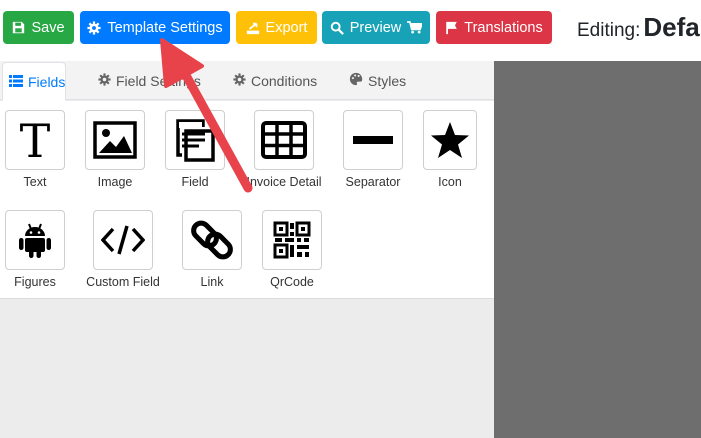 The height and width of the screenshot is (438, 701). I want to click on preview-label: Preview, so click(375, 27).